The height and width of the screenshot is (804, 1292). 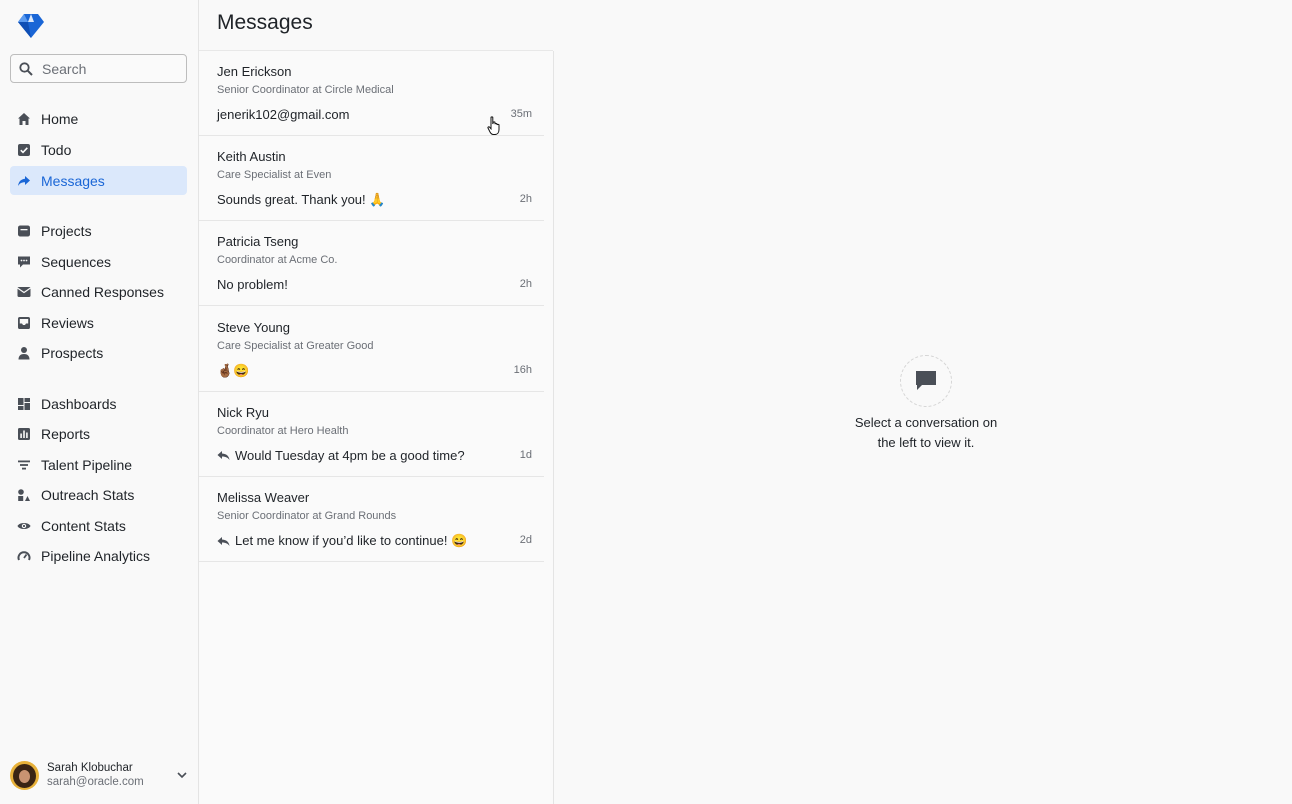 I want to click on contact-name: Melissa Weaver, so click(x=263, y=497).